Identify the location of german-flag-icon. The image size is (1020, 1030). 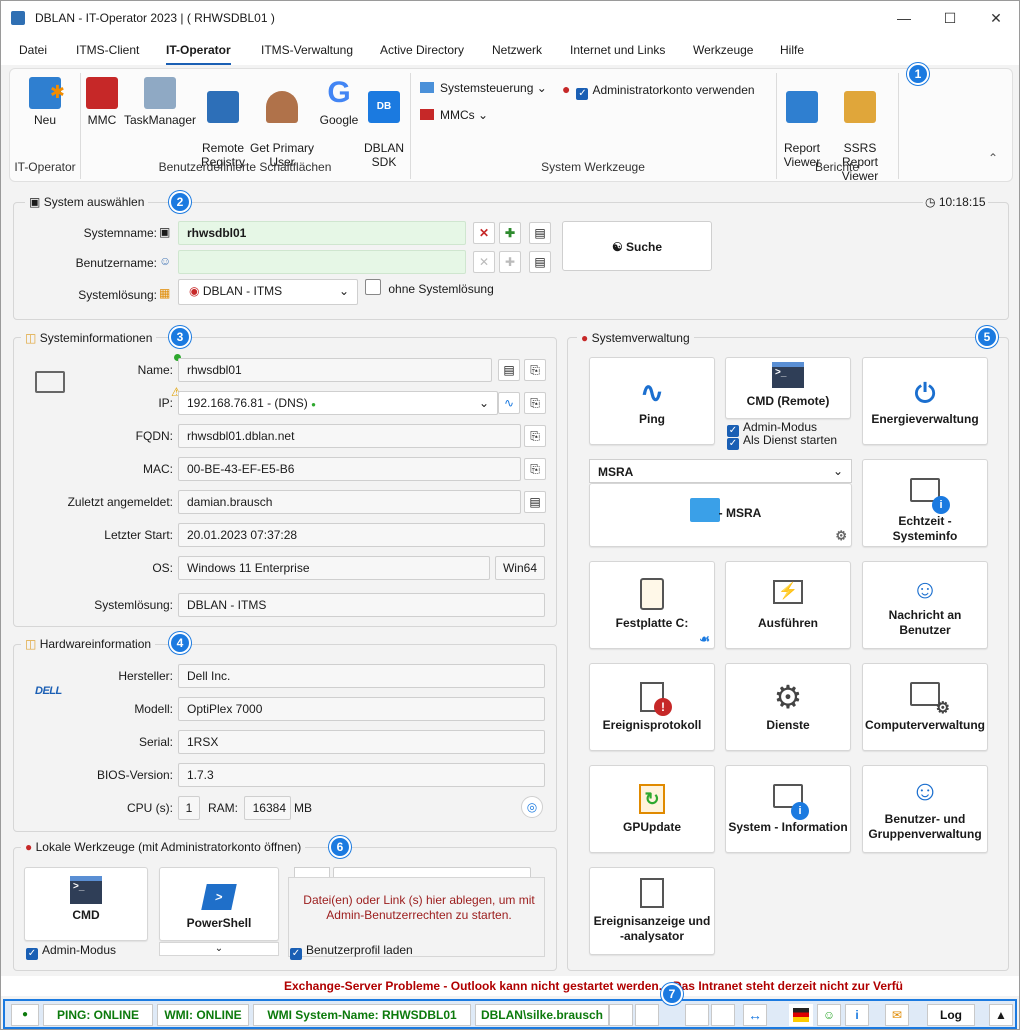
(801, 1015).